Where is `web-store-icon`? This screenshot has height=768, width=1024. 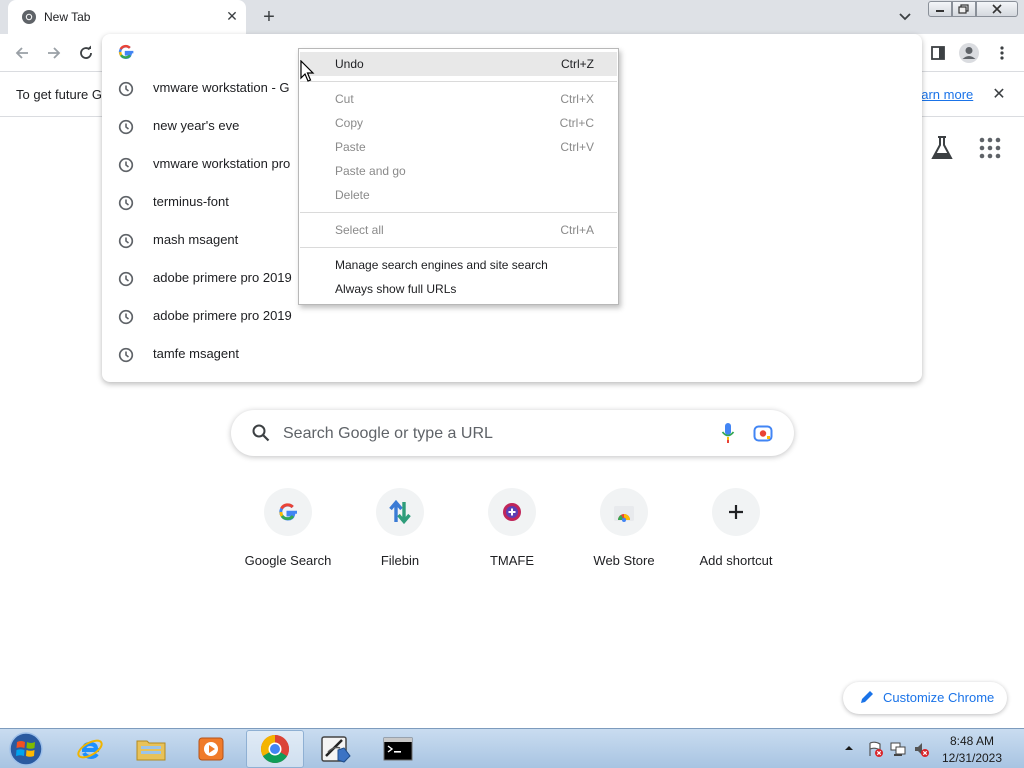 web-store-icon is located at coordinates (624, 514).